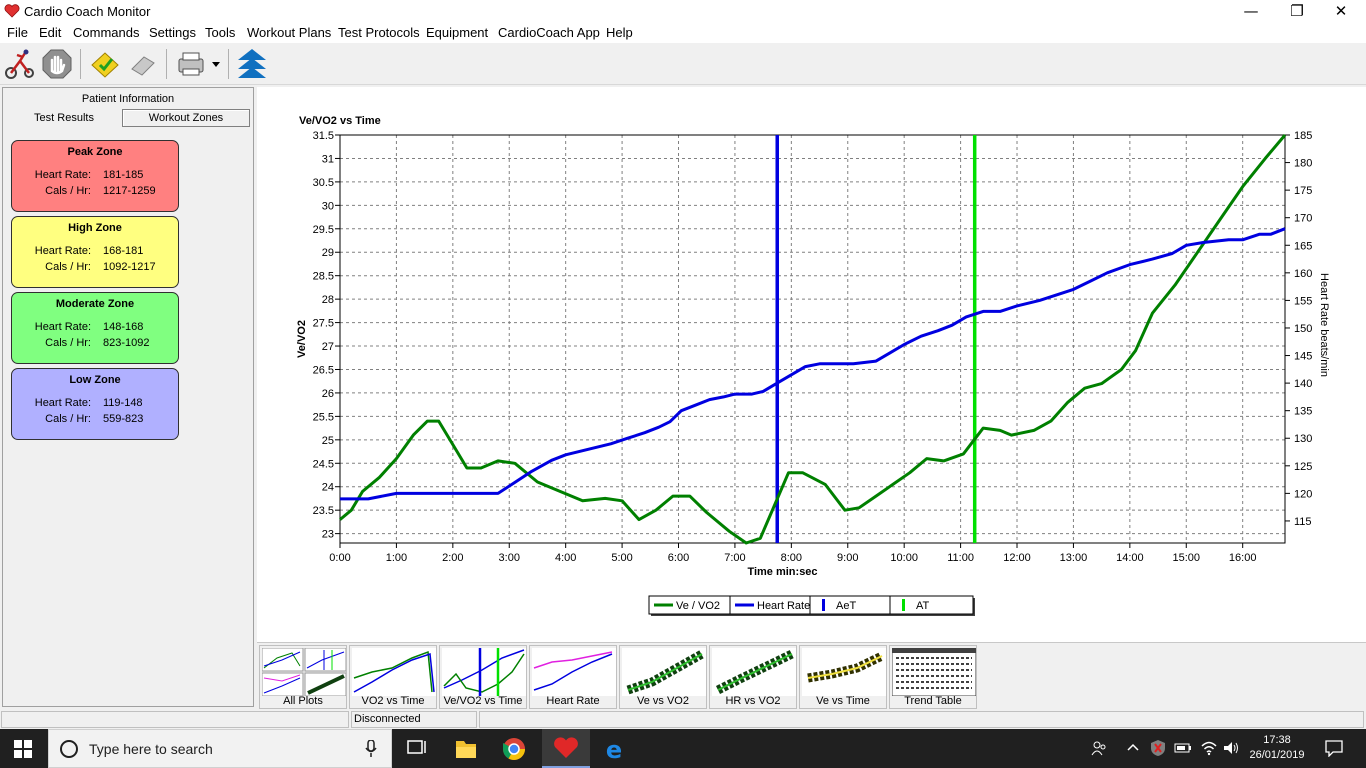  Describe the element at coordinates (483, 677) in the screenshot. I see `thumb-vevo2-vs-time: Ve/VO2 vs Time` at that location.